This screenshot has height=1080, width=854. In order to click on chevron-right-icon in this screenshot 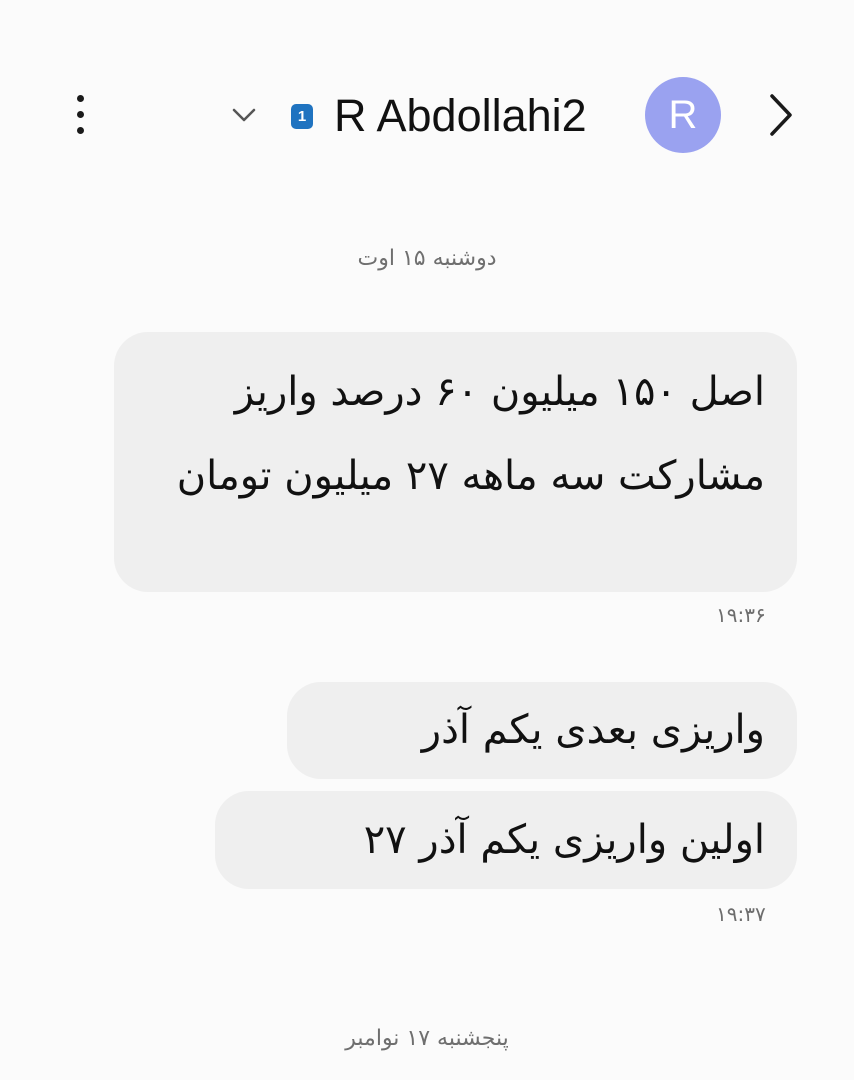, I will do `click(781, 115)`.